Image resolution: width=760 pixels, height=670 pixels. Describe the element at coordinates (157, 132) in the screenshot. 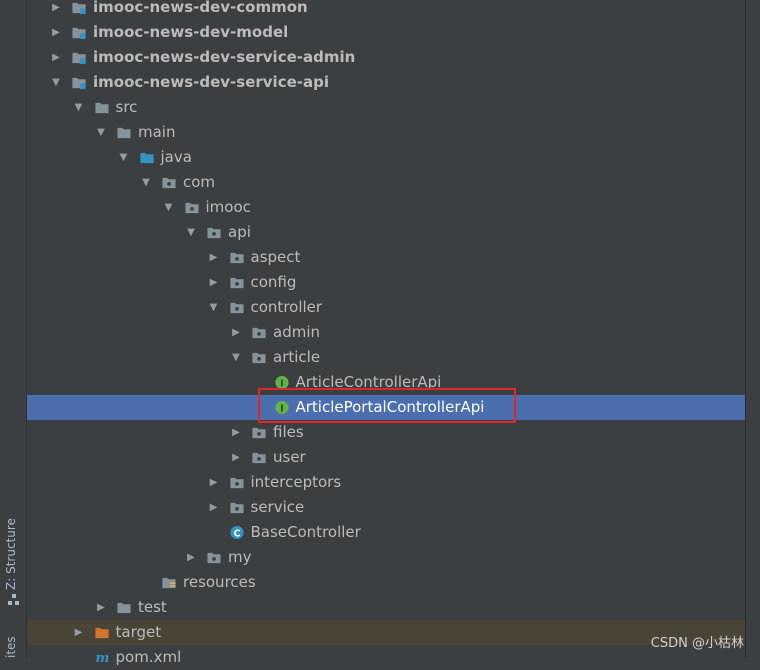

I see `tree-item-label: main` at that location.